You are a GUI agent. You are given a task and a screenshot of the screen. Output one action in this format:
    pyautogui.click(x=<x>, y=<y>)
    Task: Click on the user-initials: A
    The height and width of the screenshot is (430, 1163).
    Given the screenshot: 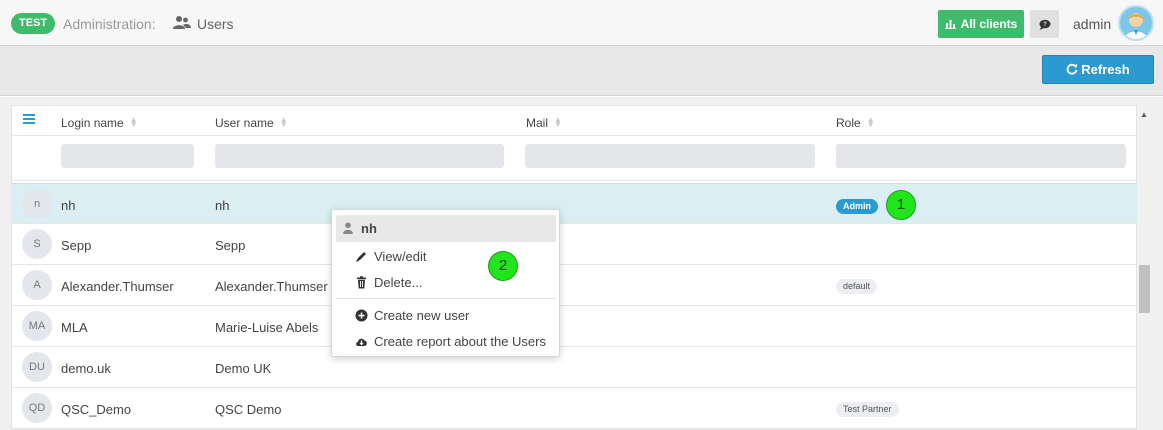 What is the action you would take?
    pyautogui.click(x=37, y=285)
    